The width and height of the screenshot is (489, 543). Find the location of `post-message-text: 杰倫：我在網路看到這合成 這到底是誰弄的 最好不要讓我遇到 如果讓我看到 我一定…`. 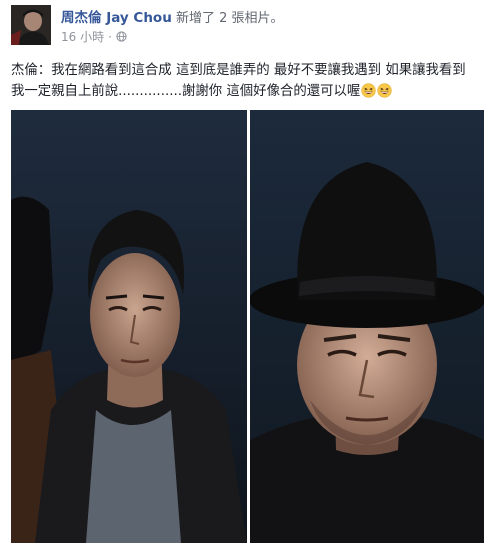

post-message-text: 杰倫：我在網路看到這合成 這到底是誰弄的 最好不要讓我遇到 如果讓我看到 我一定… is located at coordinates (238, 81).